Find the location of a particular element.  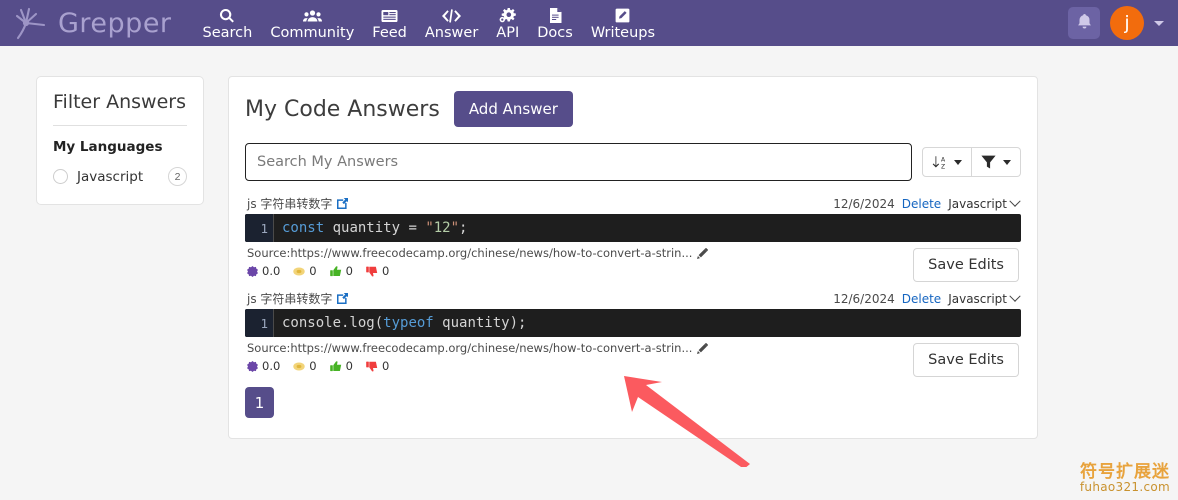

card-header: My Code Answers Add Answer is located at coordinates (633, 109).